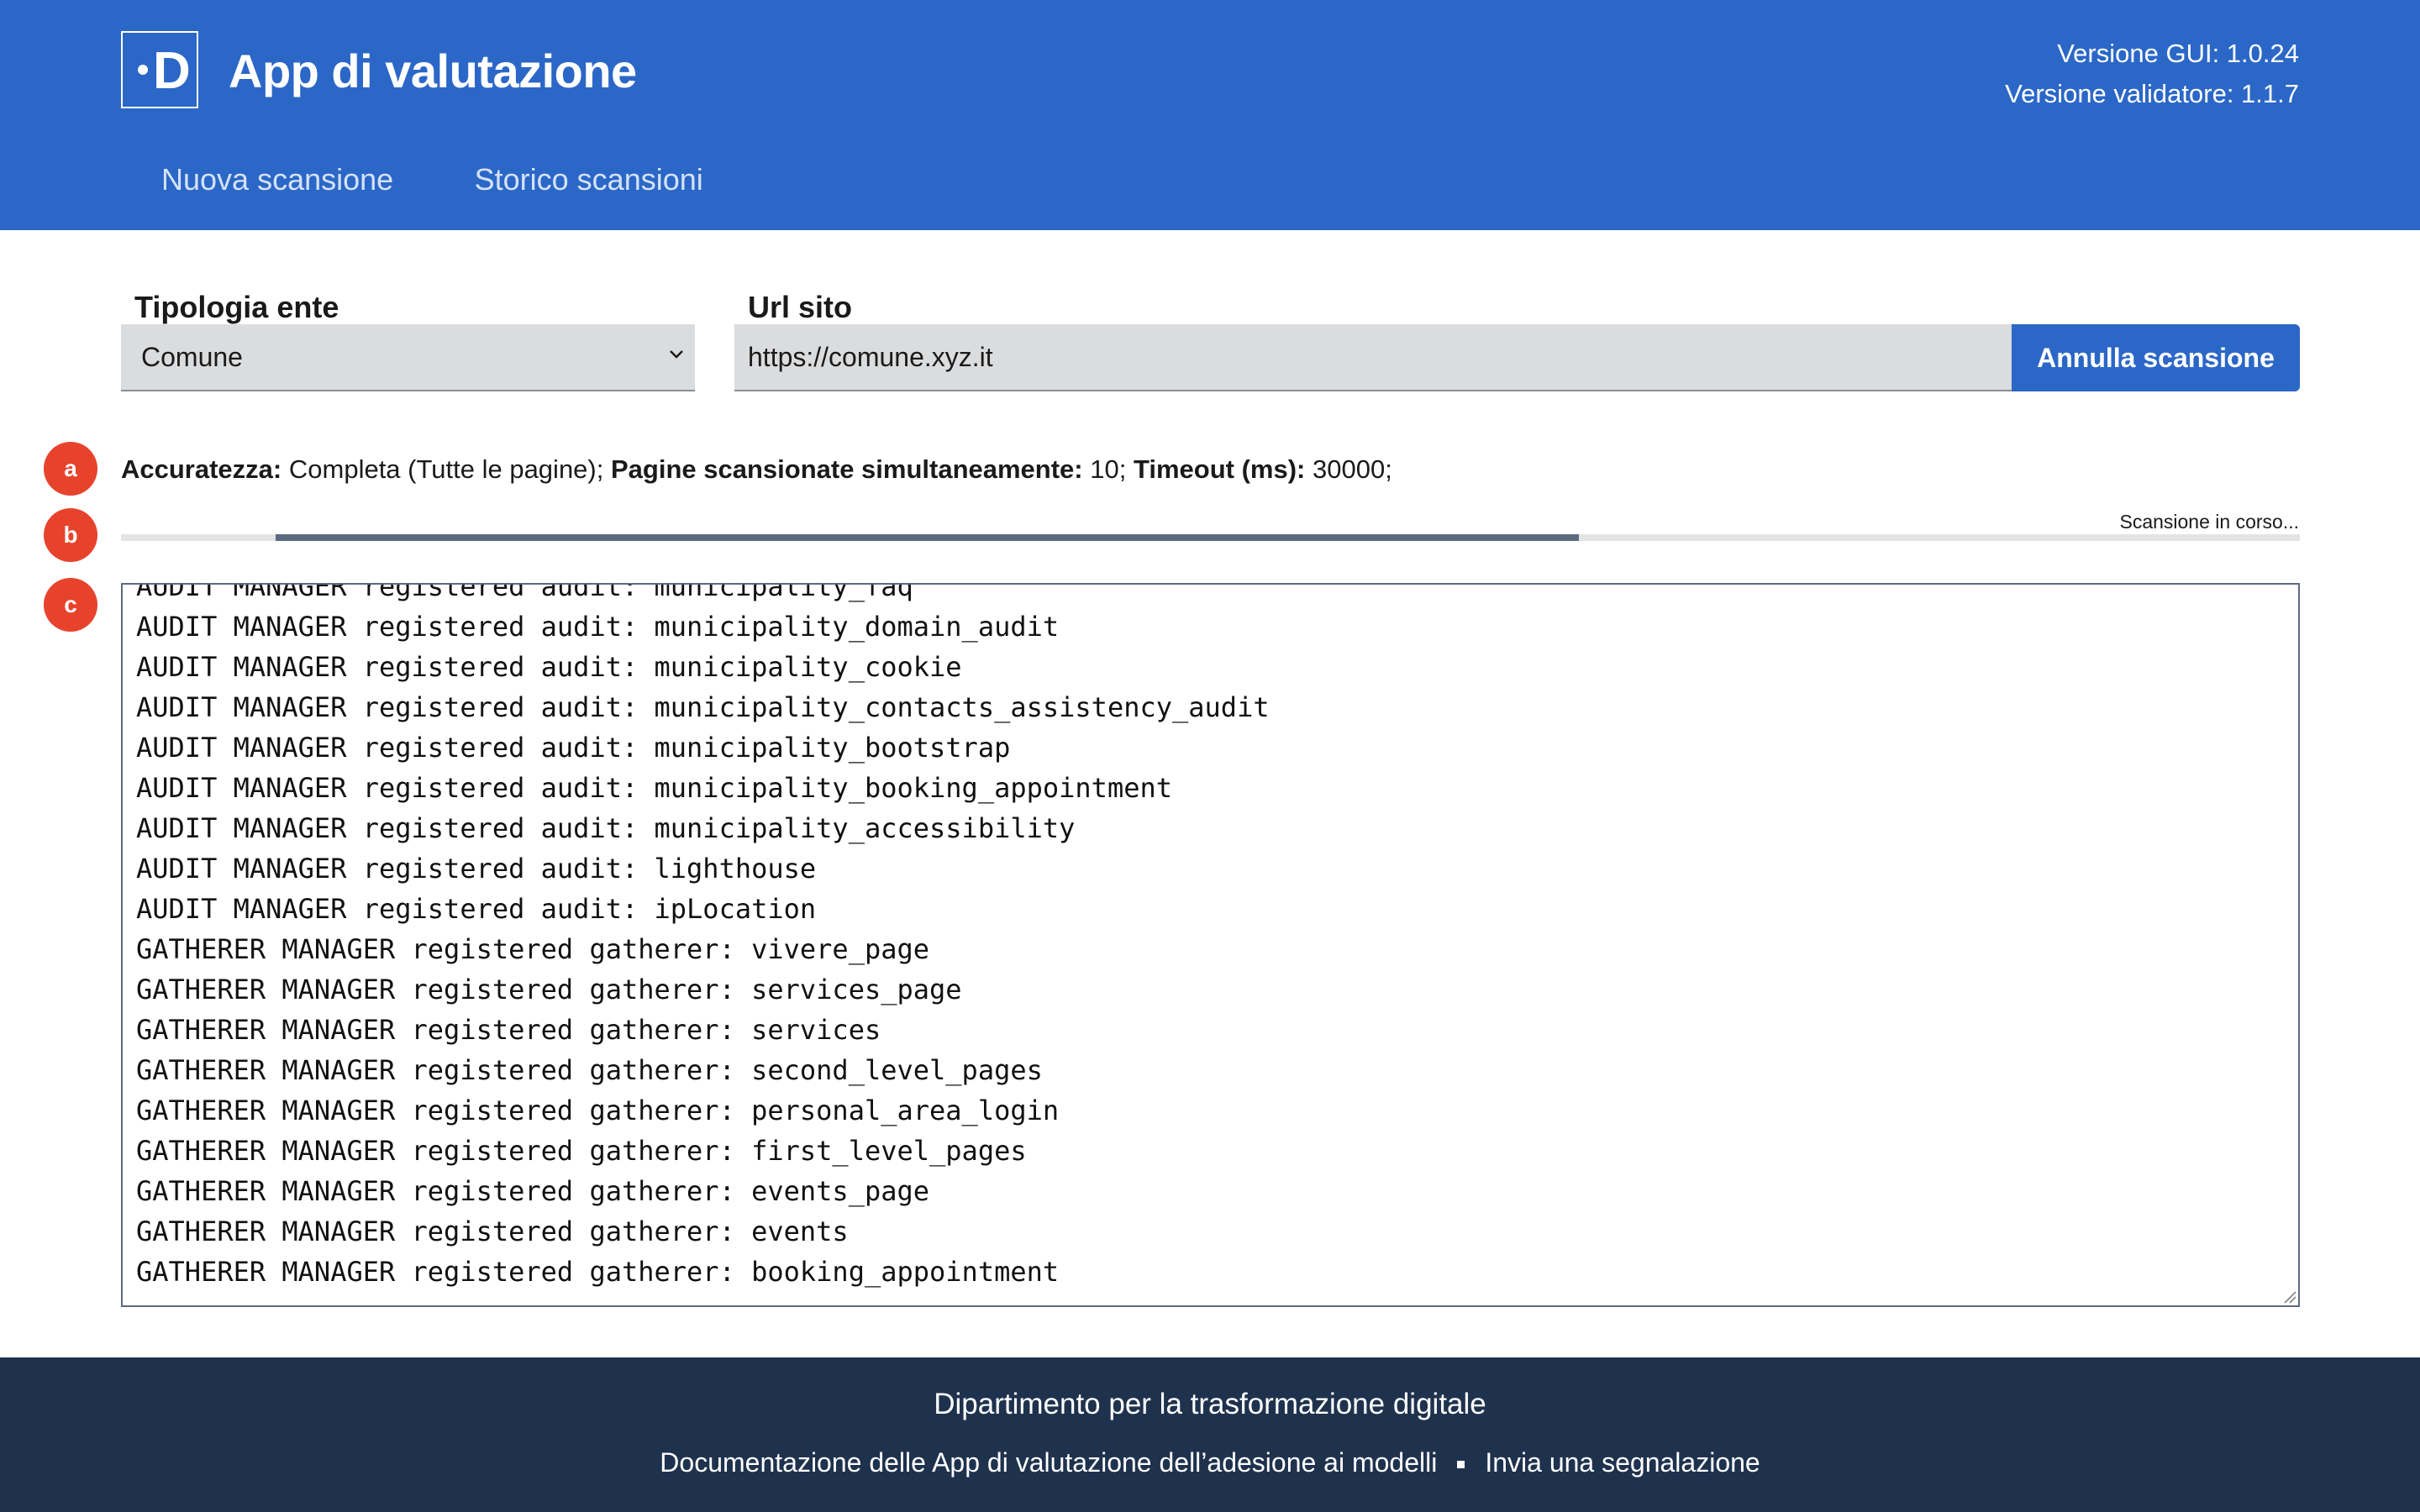  I want to click on app-title: App di valutazione, so click(433, 71).